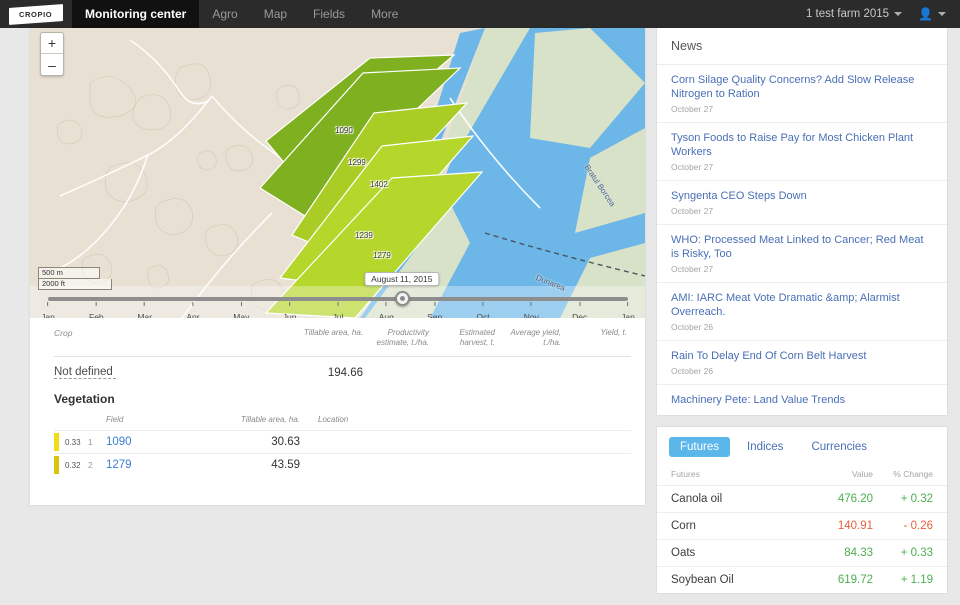 The height and width of the screenshot is (605, 960). Describe the element at coordinates (765, 447) in the screenshot. I see `tab-indices: Indices` at that location.